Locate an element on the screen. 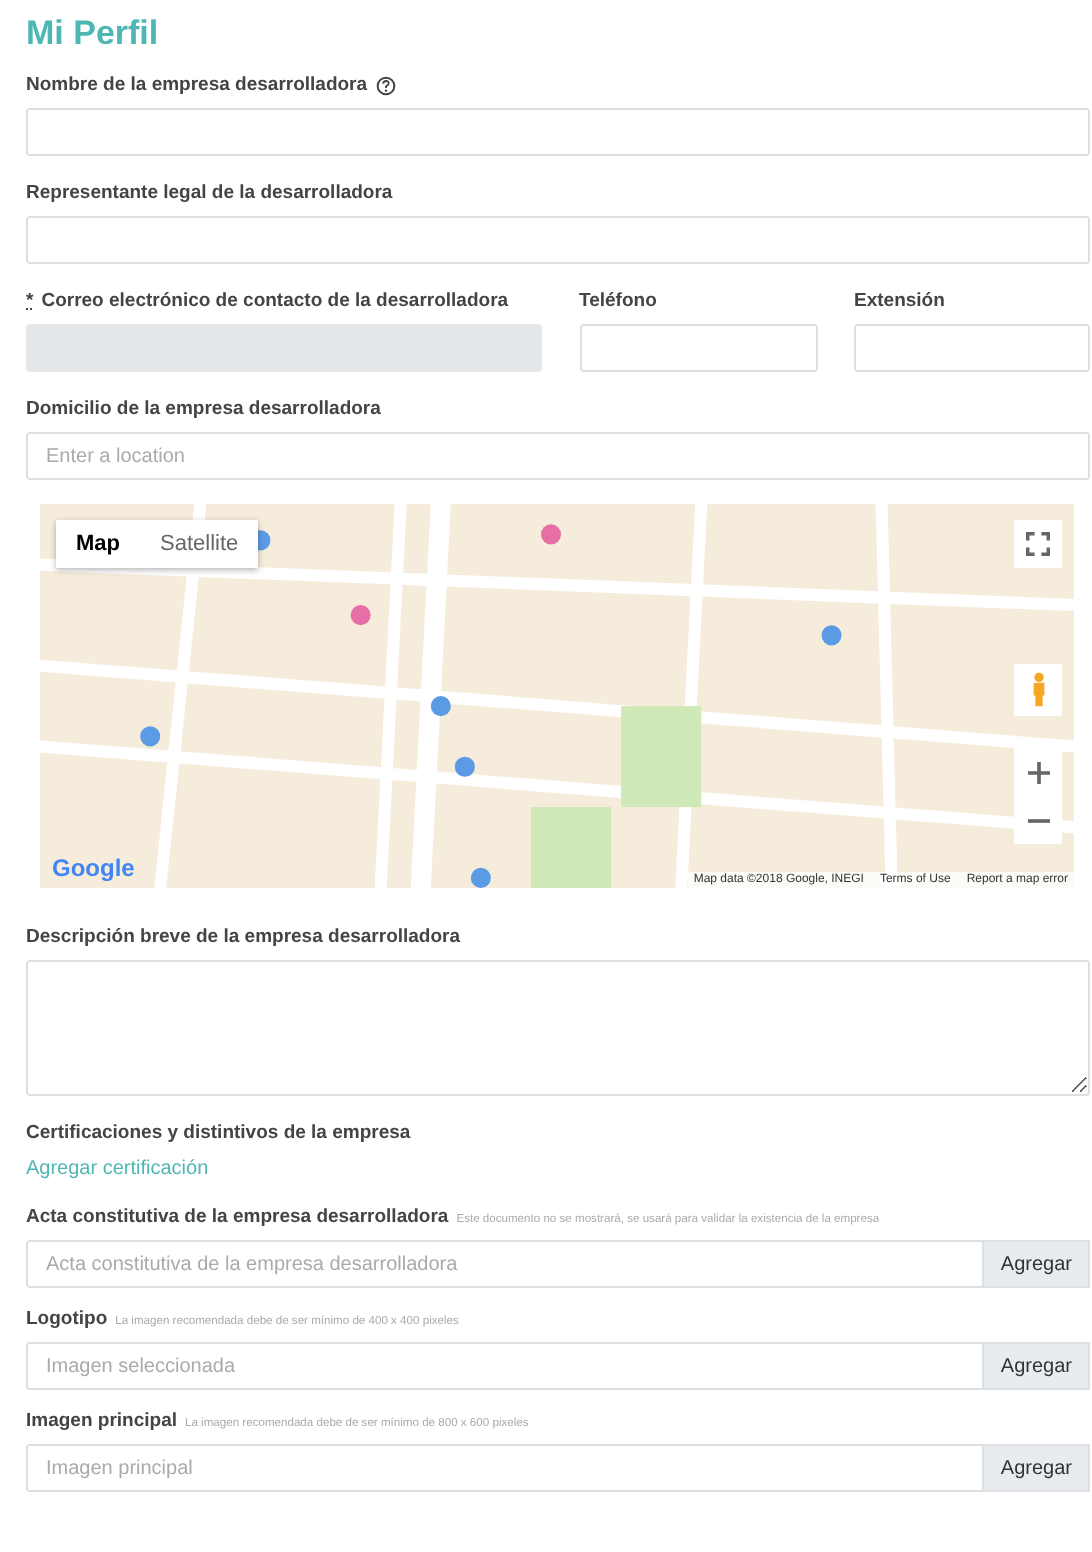 The height and width of the screenshot is (1552, 1092). text-field: Enter a location is located at coordinates (558, 456).